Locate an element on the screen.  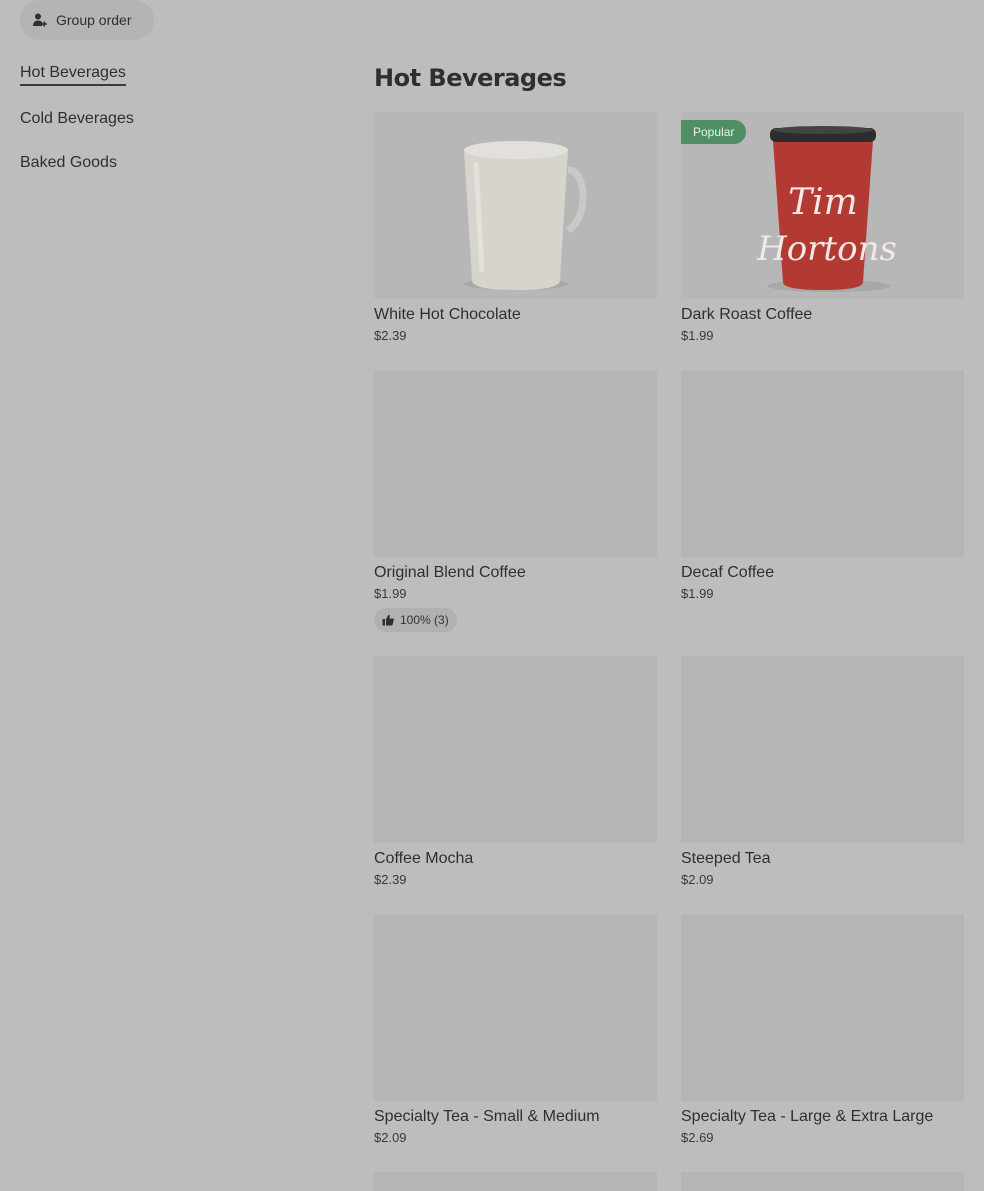
menu-item-card: Decaf Coffee $1.99 is located at coordinates (822, 486).